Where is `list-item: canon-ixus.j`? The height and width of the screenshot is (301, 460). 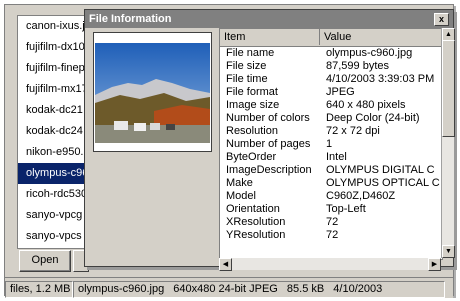 list-item: canon-ixus.j is located at coordinates (51, 26).